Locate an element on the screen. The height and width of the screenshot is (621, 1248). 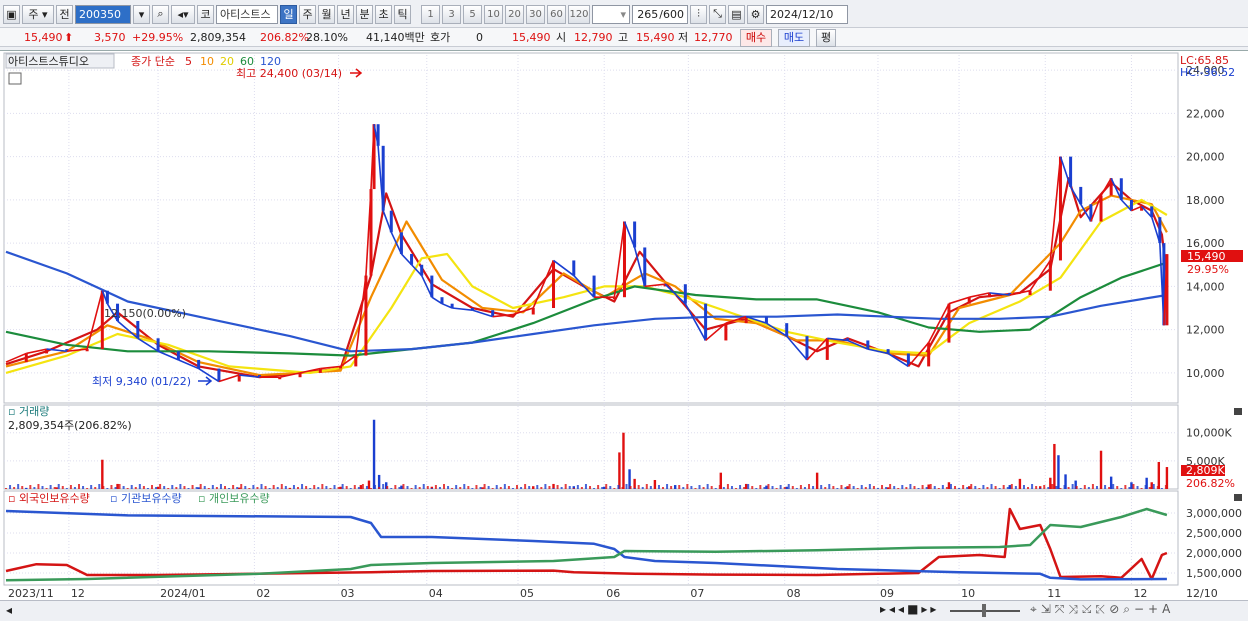
eval-button: 평 is located at coordinates (826, 38).